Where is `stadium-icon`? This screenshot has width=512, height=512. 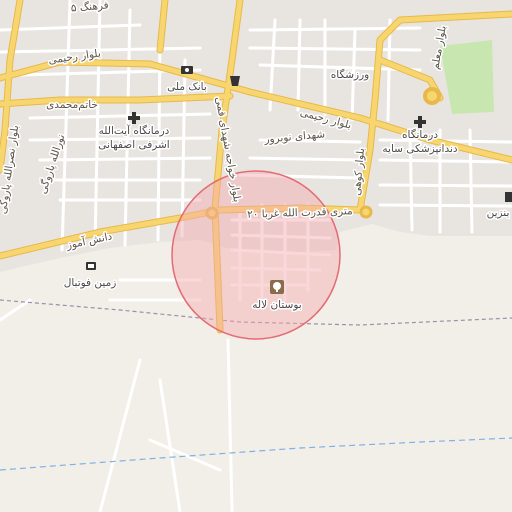 stadium-icon is located at coordinates (91, 266).